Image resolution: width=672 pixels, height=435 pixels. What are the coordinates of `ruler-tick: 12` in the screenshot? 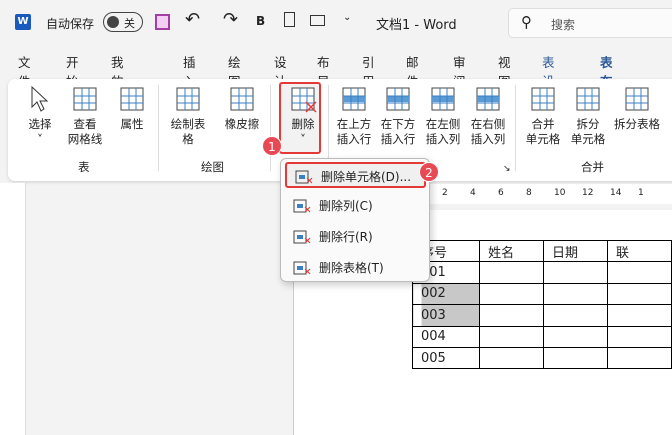 It's located at (588, 193).